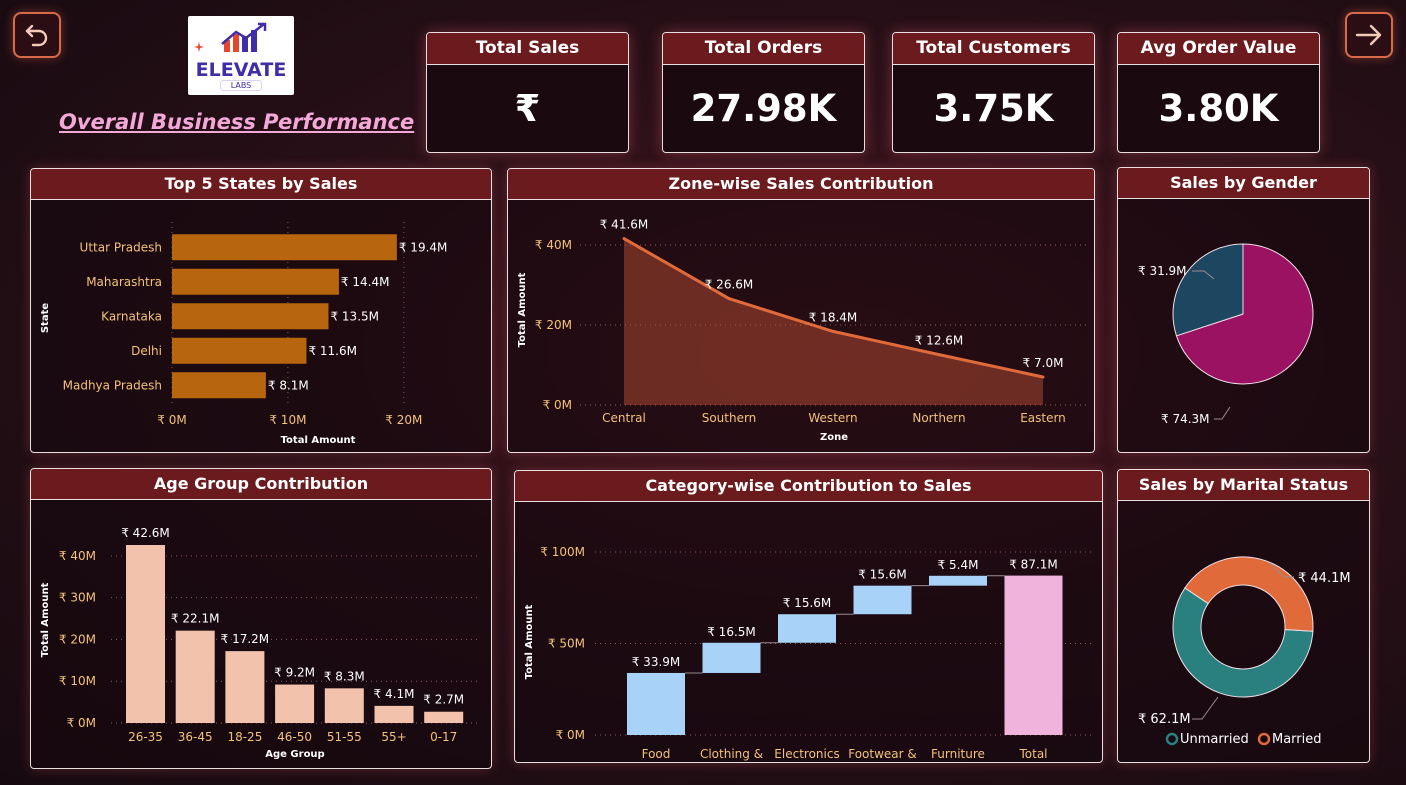 This screenshot has width=1406, height=785. Describe the element at coordinates (763, 108) in the screenshot. I see `kpi-value: 27.98K` at that location.